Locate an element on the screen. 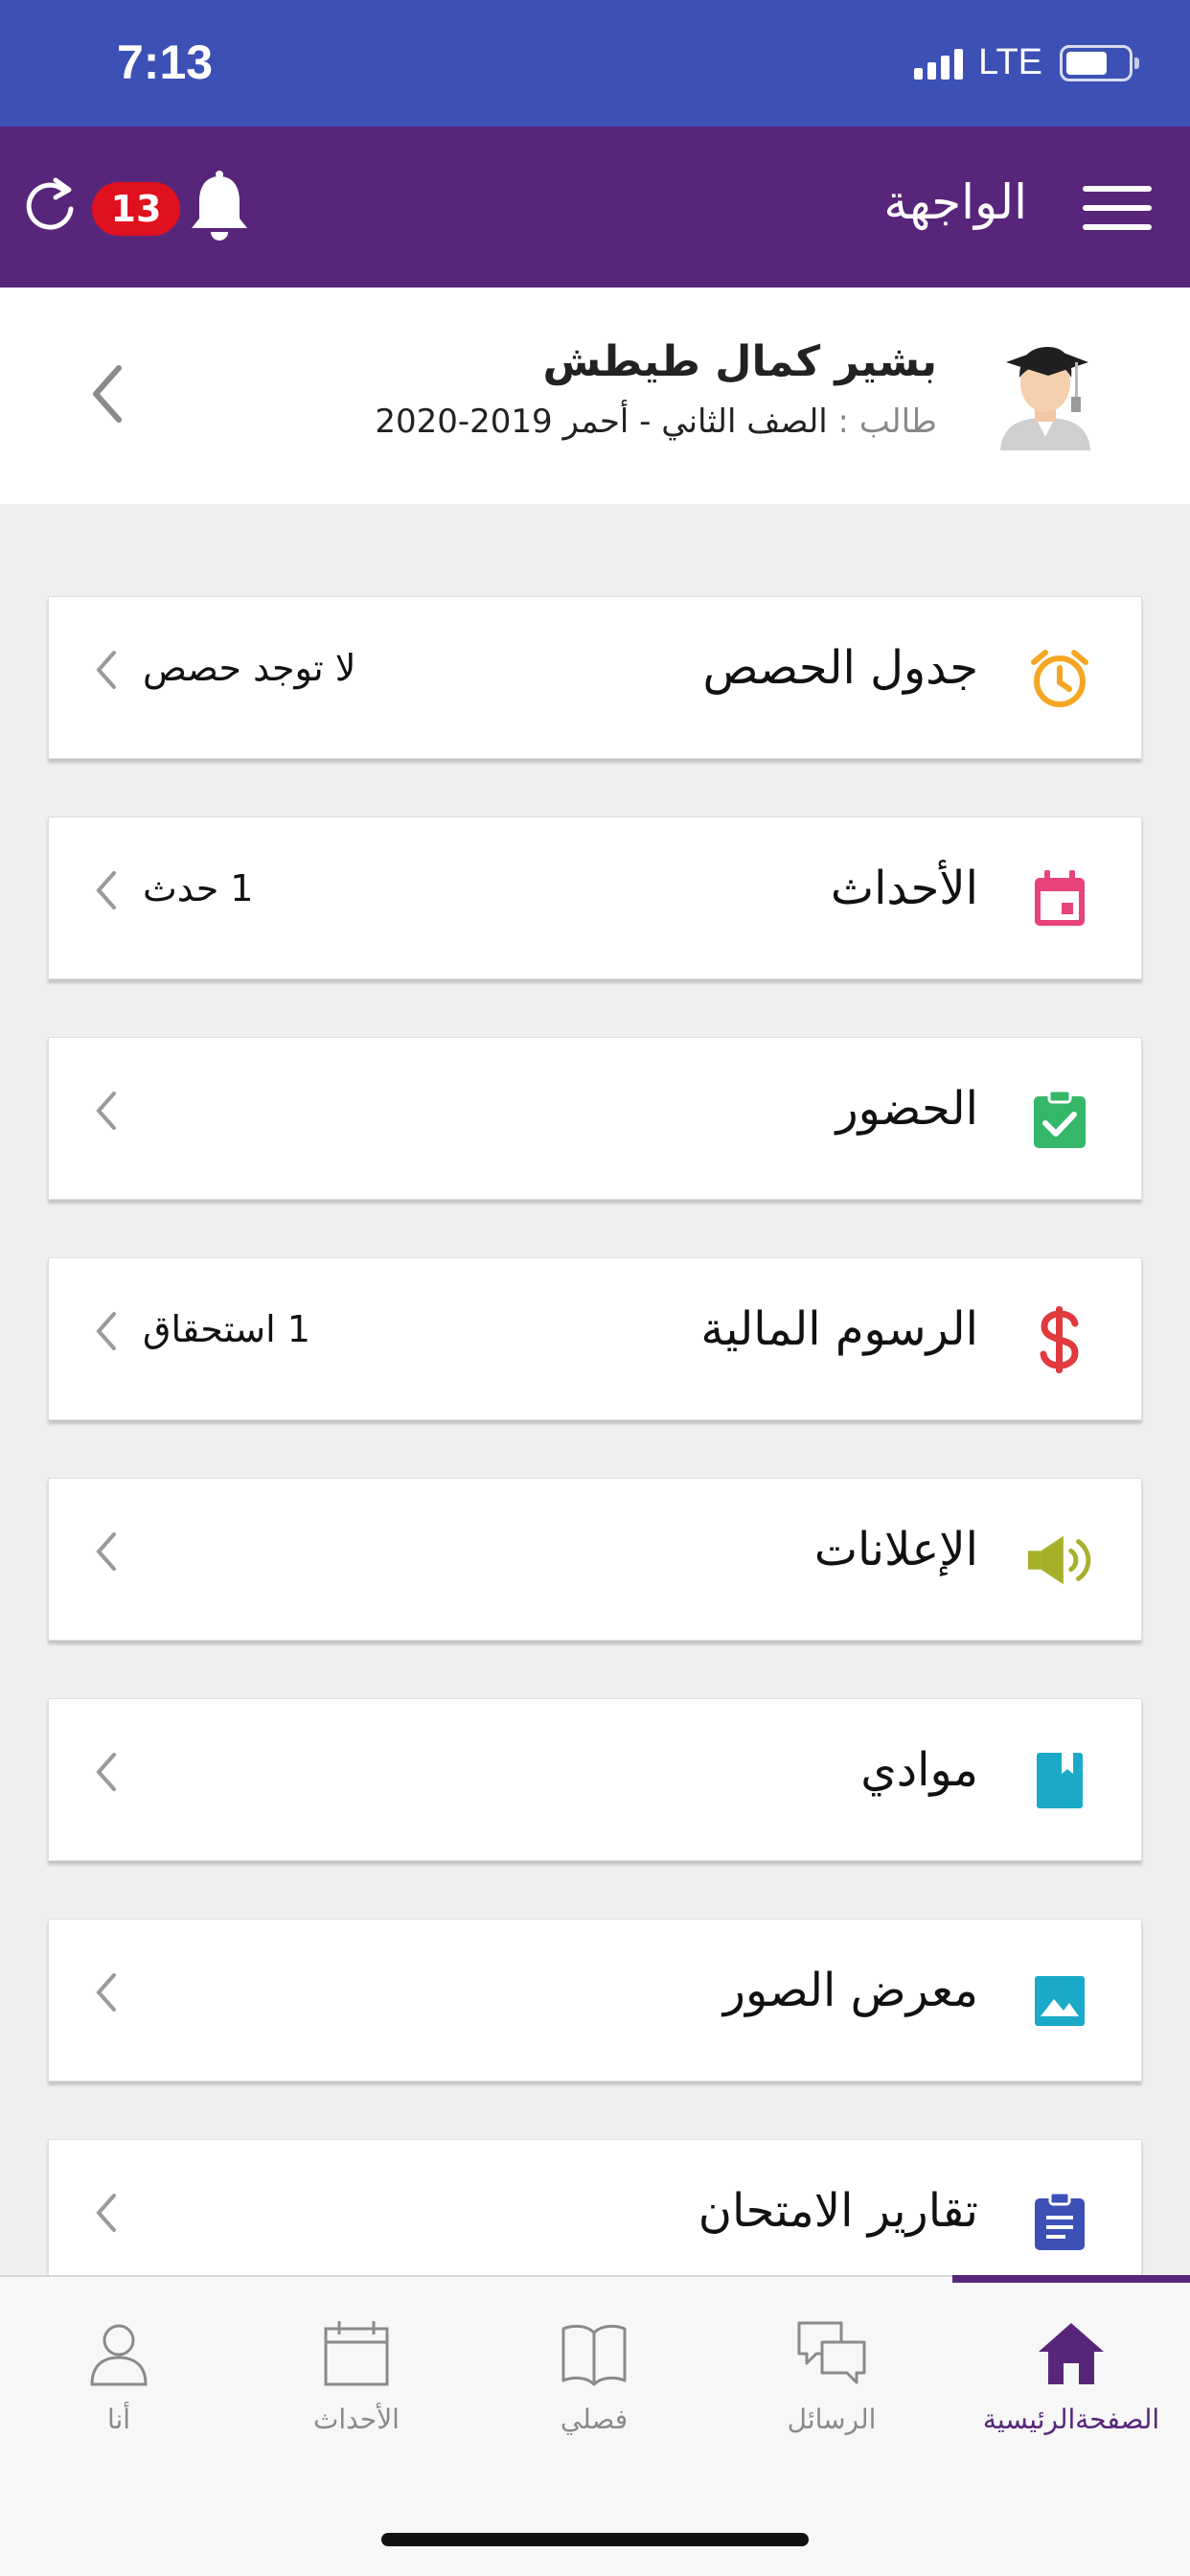 The width and height of the screenshot is (1190, 2576). menu-item-subjects: موادي is located at coordinates (595, 1779).